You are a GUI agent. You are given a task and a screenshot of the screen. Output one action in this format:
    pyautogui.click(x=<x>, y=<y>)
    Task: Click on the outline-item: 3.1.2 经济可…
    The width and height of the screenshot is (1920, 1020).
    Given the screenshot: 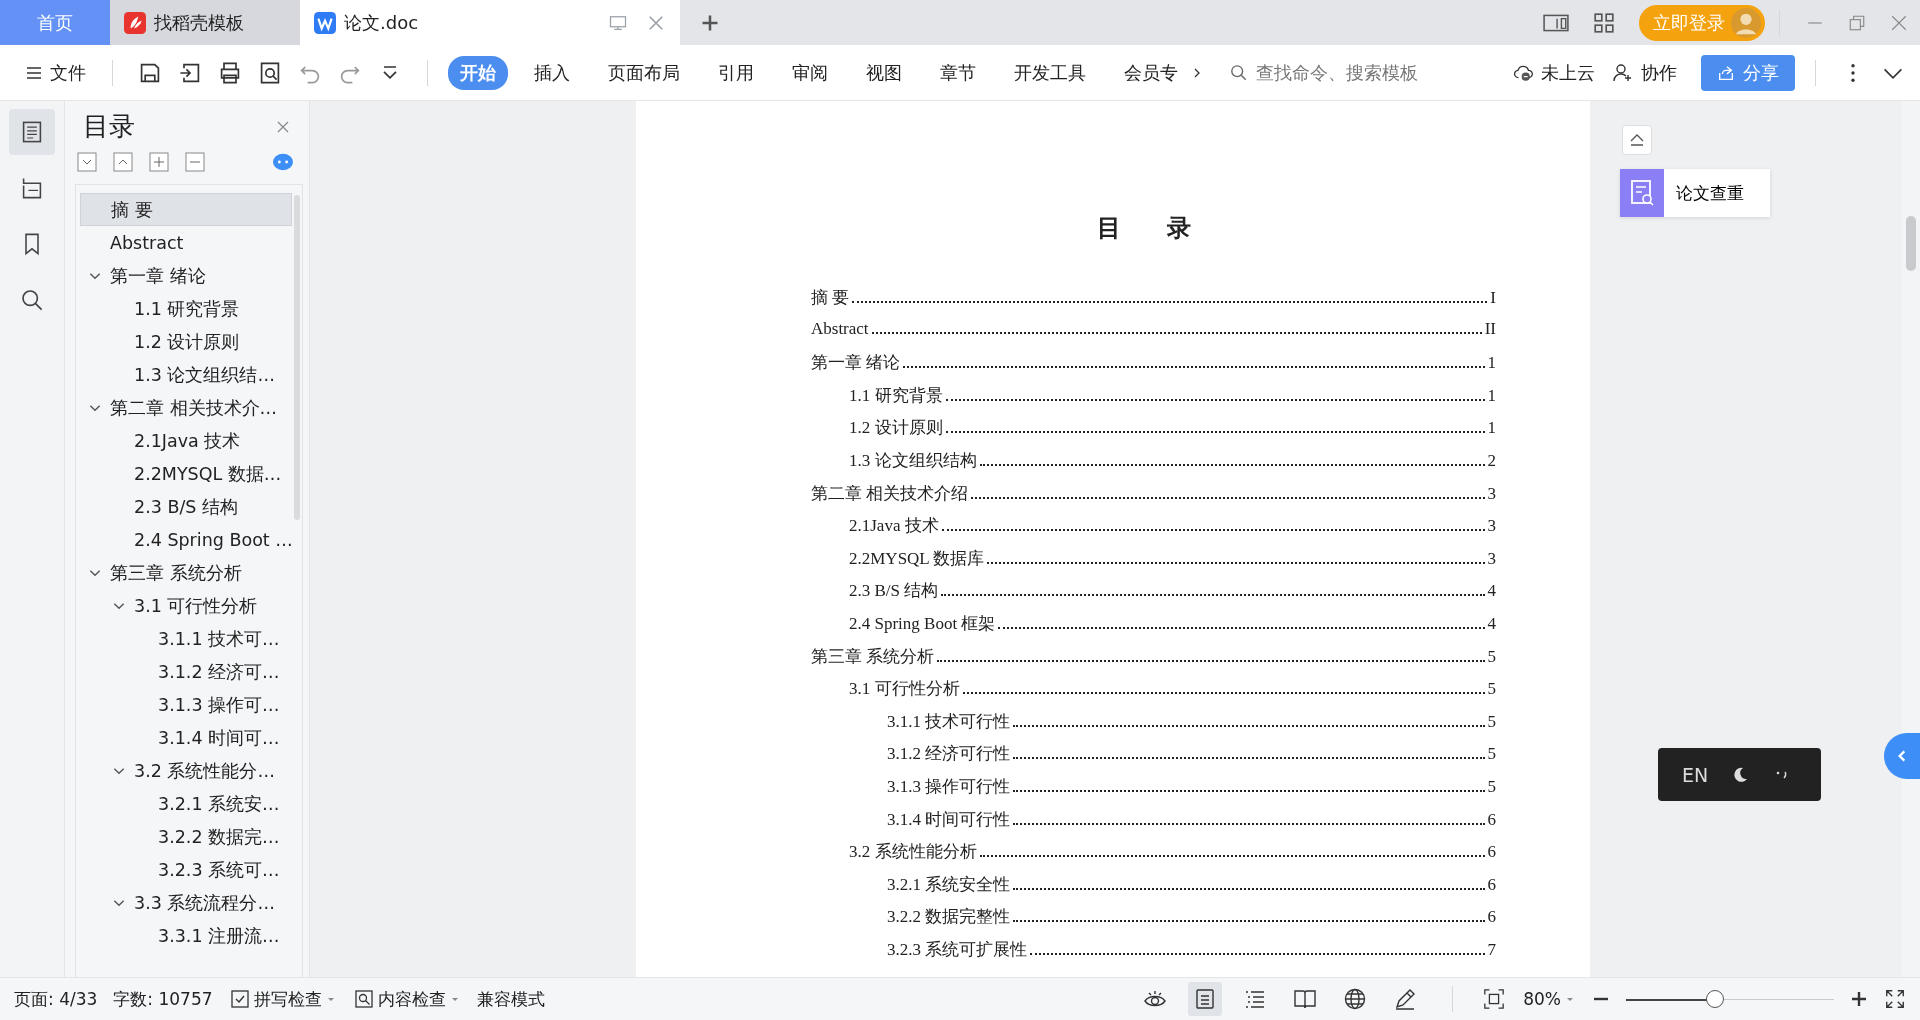 What is the action you would take?
    pyautogui.click(x=186, y=671)
    